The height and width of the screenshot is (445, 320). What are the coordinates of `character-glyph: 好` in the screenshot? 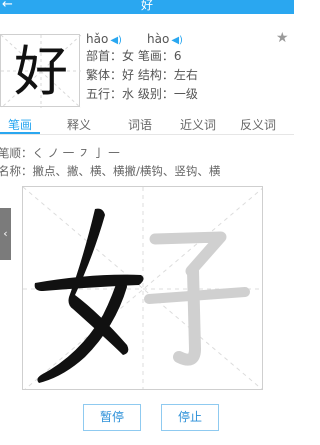 It's located at (41, 71).